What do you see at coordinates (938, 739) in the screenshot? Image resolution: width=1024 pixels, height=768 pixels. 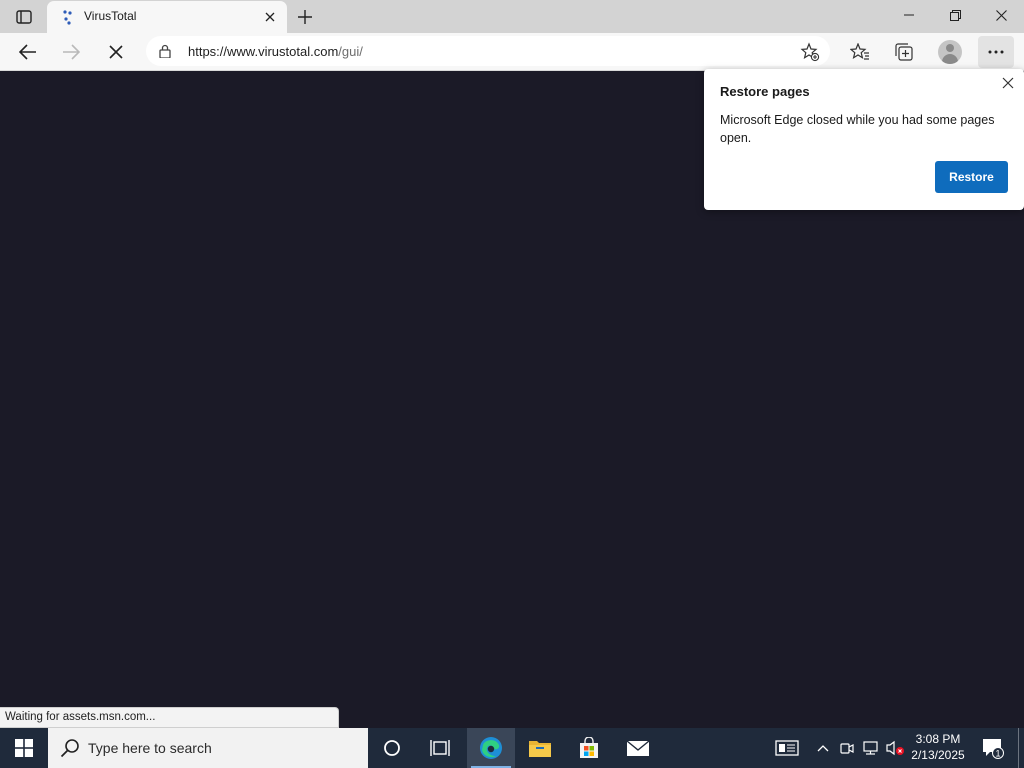 I see `clock-time: 3:08 PM` at bounding box center [938, 739].